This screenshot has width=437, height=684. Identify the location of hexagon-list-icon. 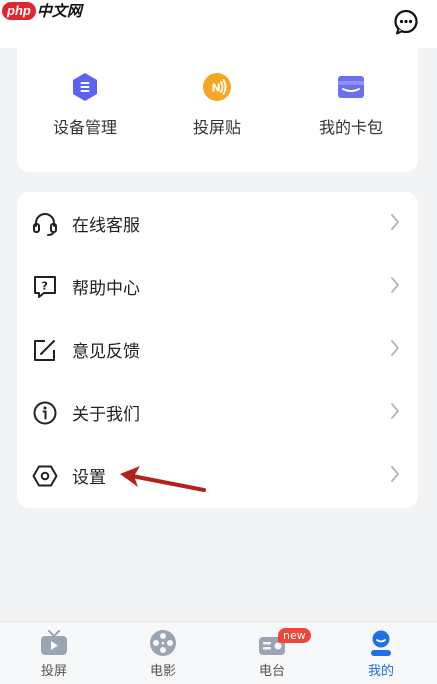
(85, 87).